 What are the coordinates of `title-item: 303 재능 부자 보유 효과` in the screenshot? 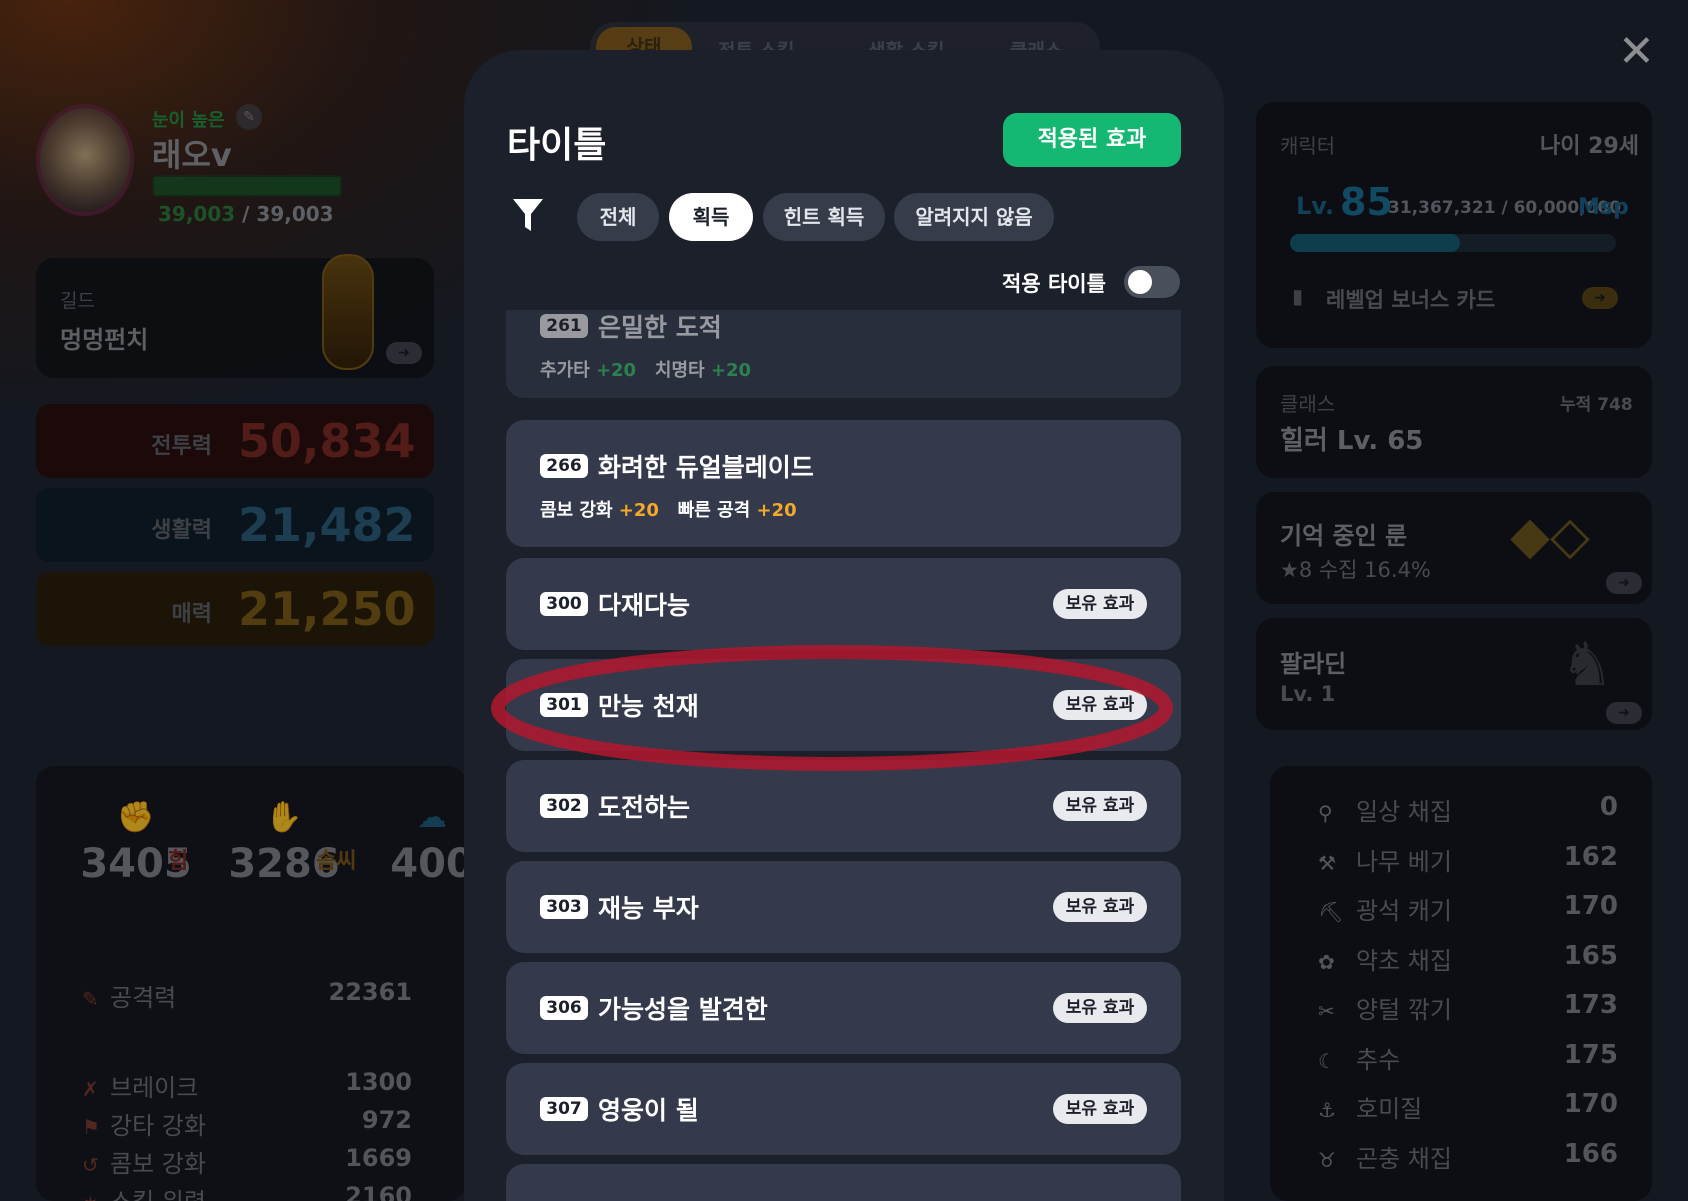 It's located at (843, 907).